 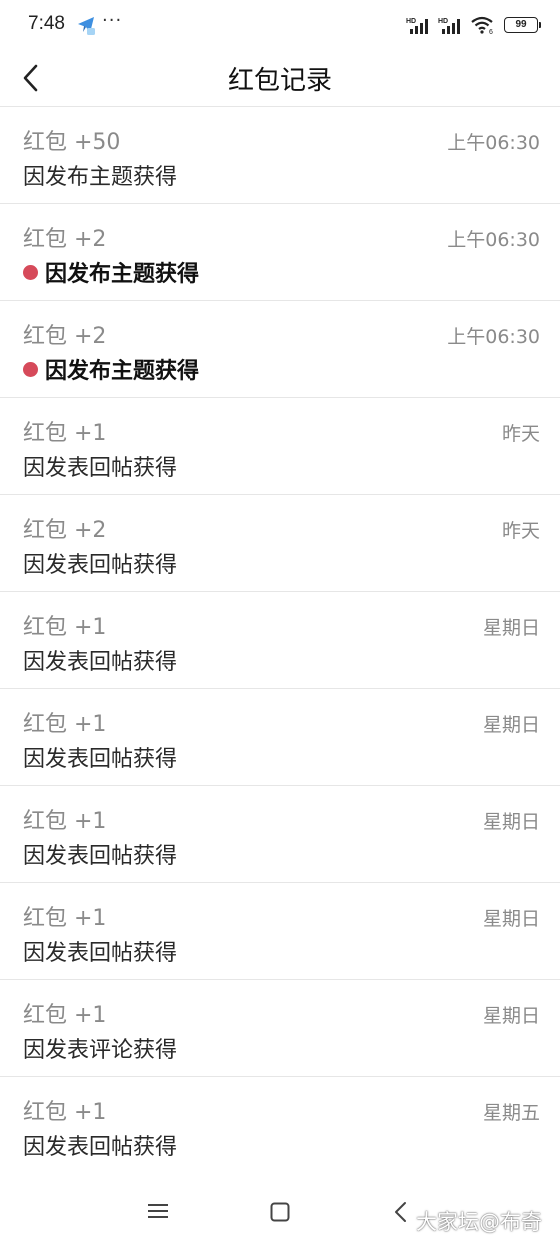 I want to click on record-amount: 红包 +50, so click(x=72, y=142).